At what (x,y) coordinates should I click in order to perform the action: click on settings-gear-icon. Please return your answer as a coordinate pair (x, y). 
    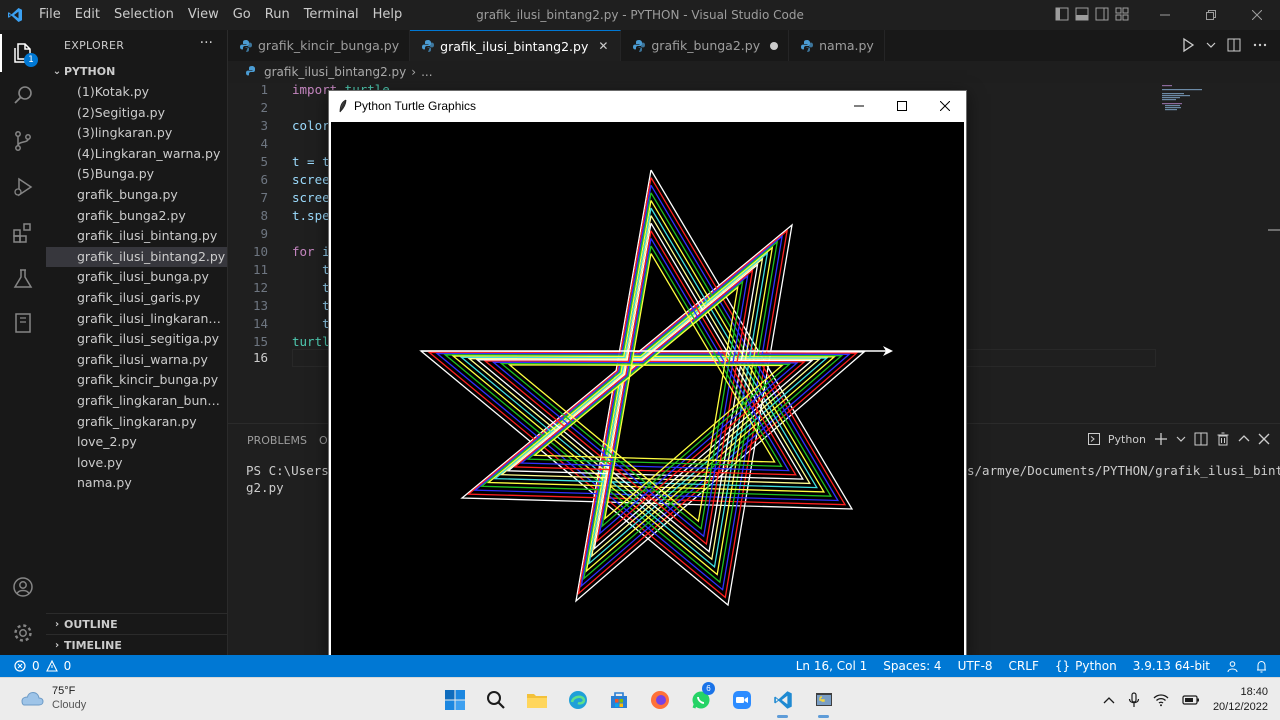
    Looking at the image, I should click on (23, 633).